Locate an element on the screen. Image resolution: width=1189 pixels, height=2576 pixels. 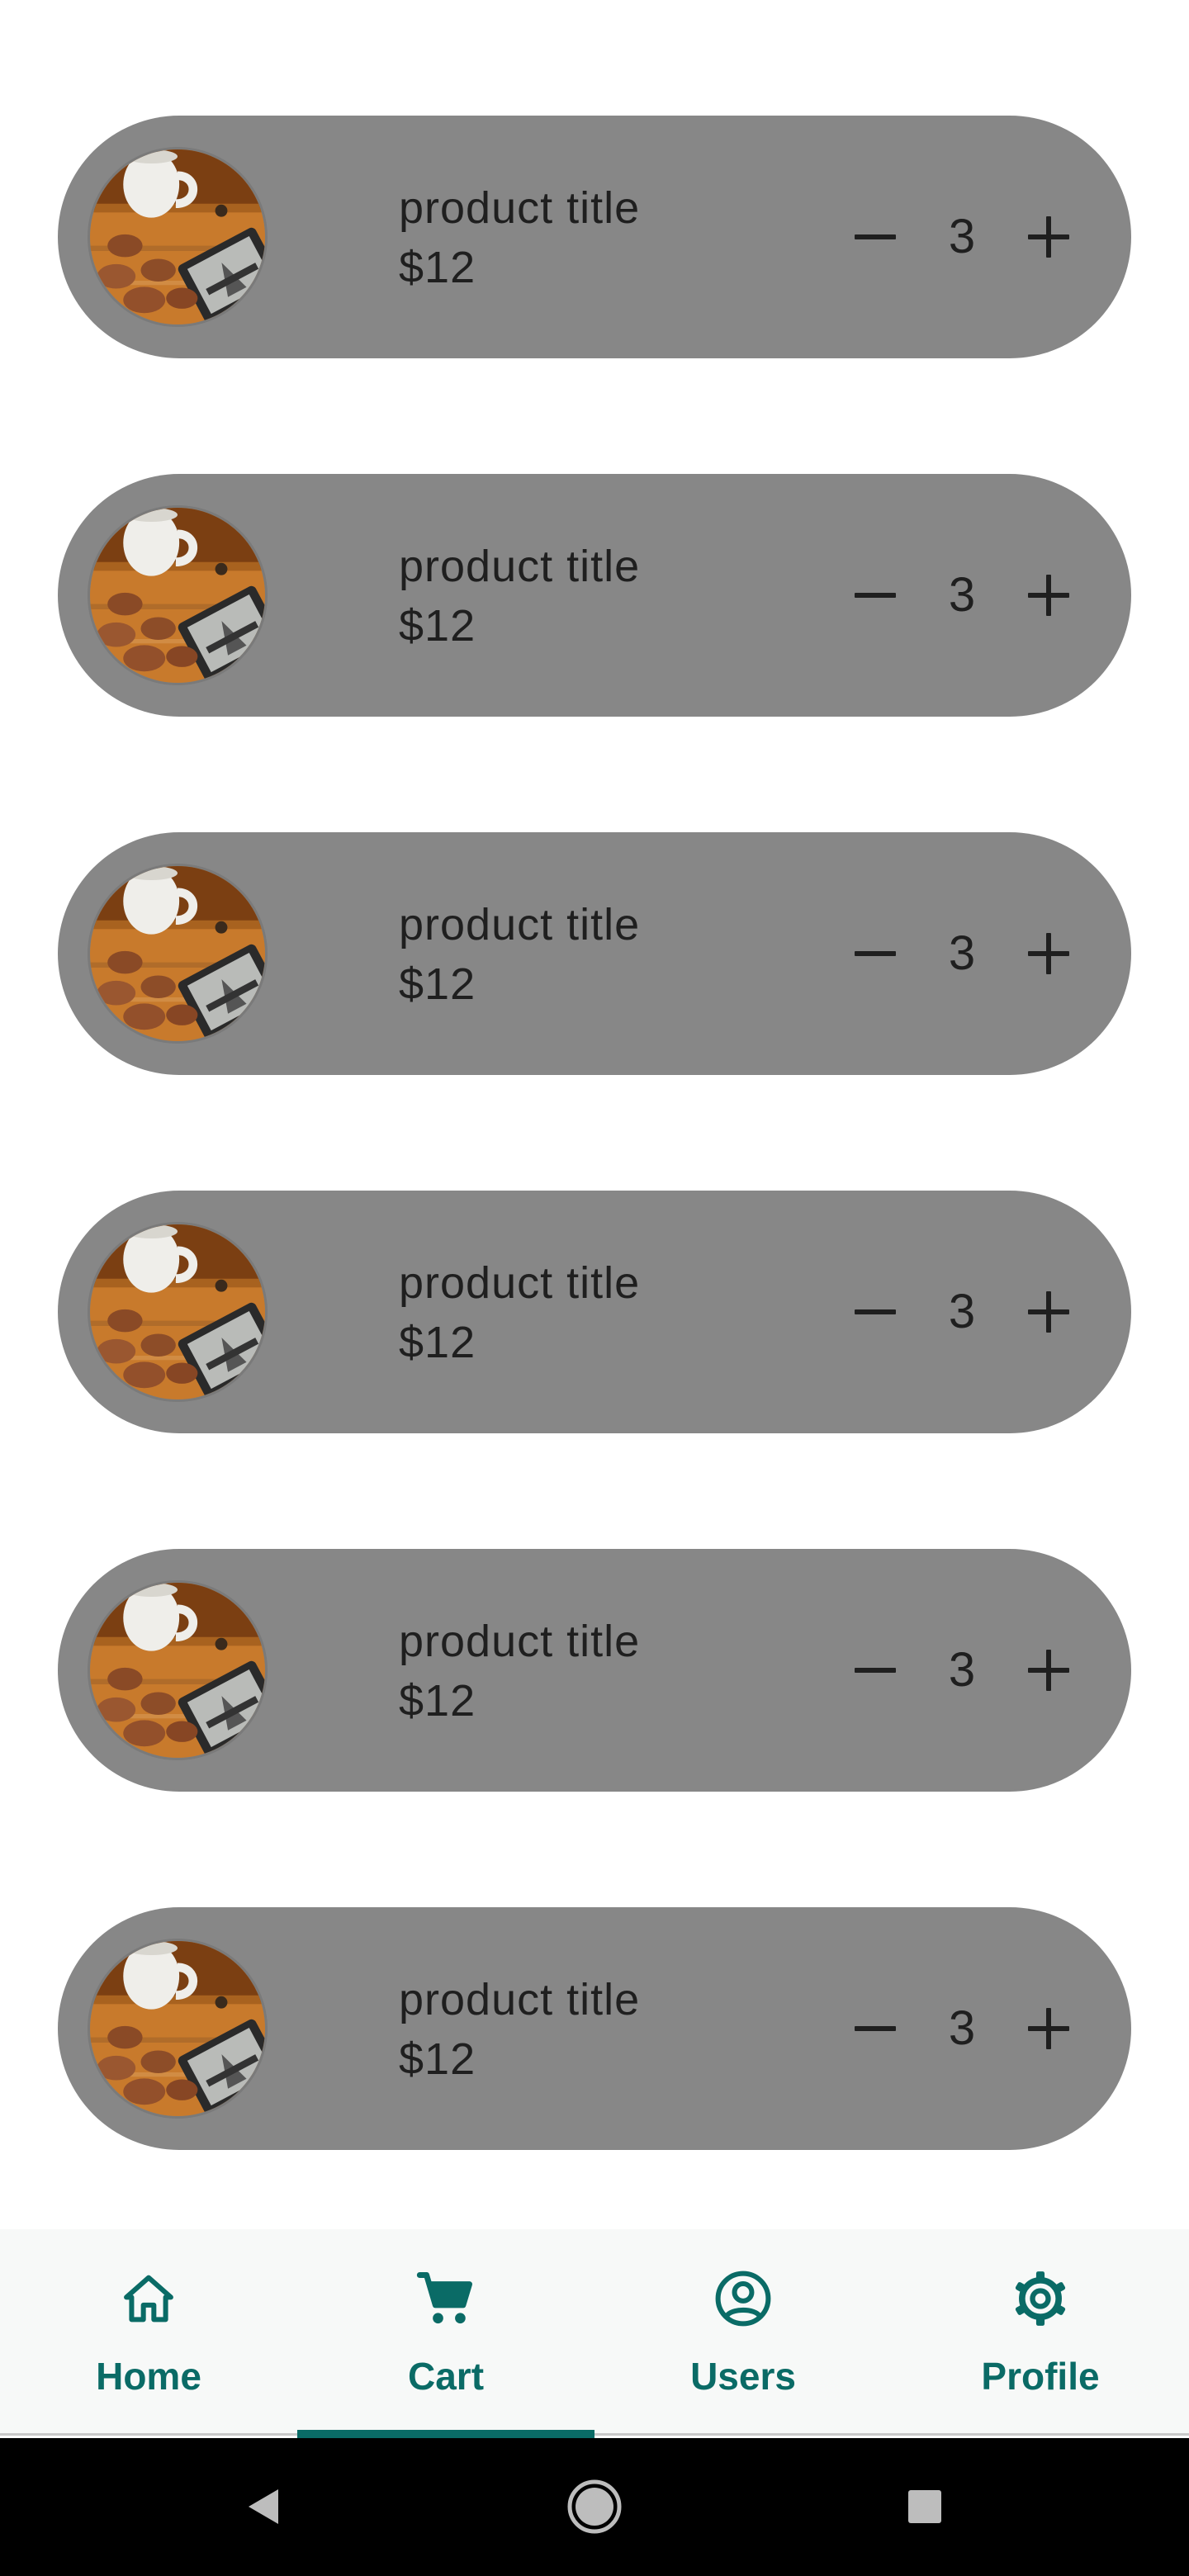
gear-icon is located at coordinates (1040, 2298).